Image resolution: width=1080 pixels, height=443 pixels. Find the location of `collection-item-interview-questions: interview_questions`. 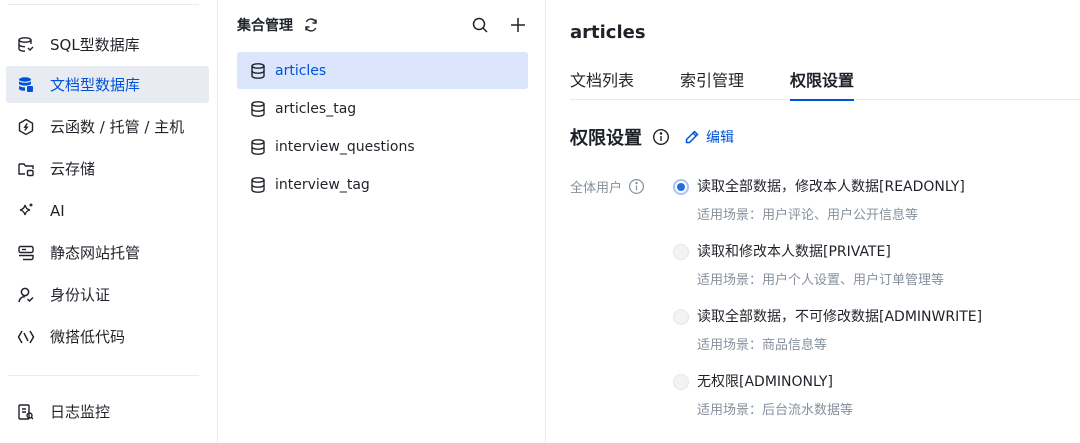

collection-item-interview-questions: interview_questions is located at coordinates (382, 146).